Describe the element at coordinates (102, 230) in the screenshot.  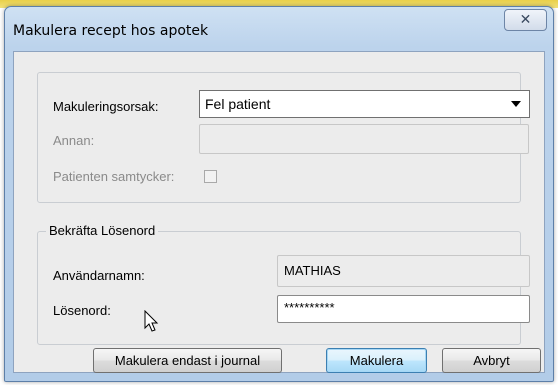
I see `password-group-legend: Bekräfta Lösenord` at that location.